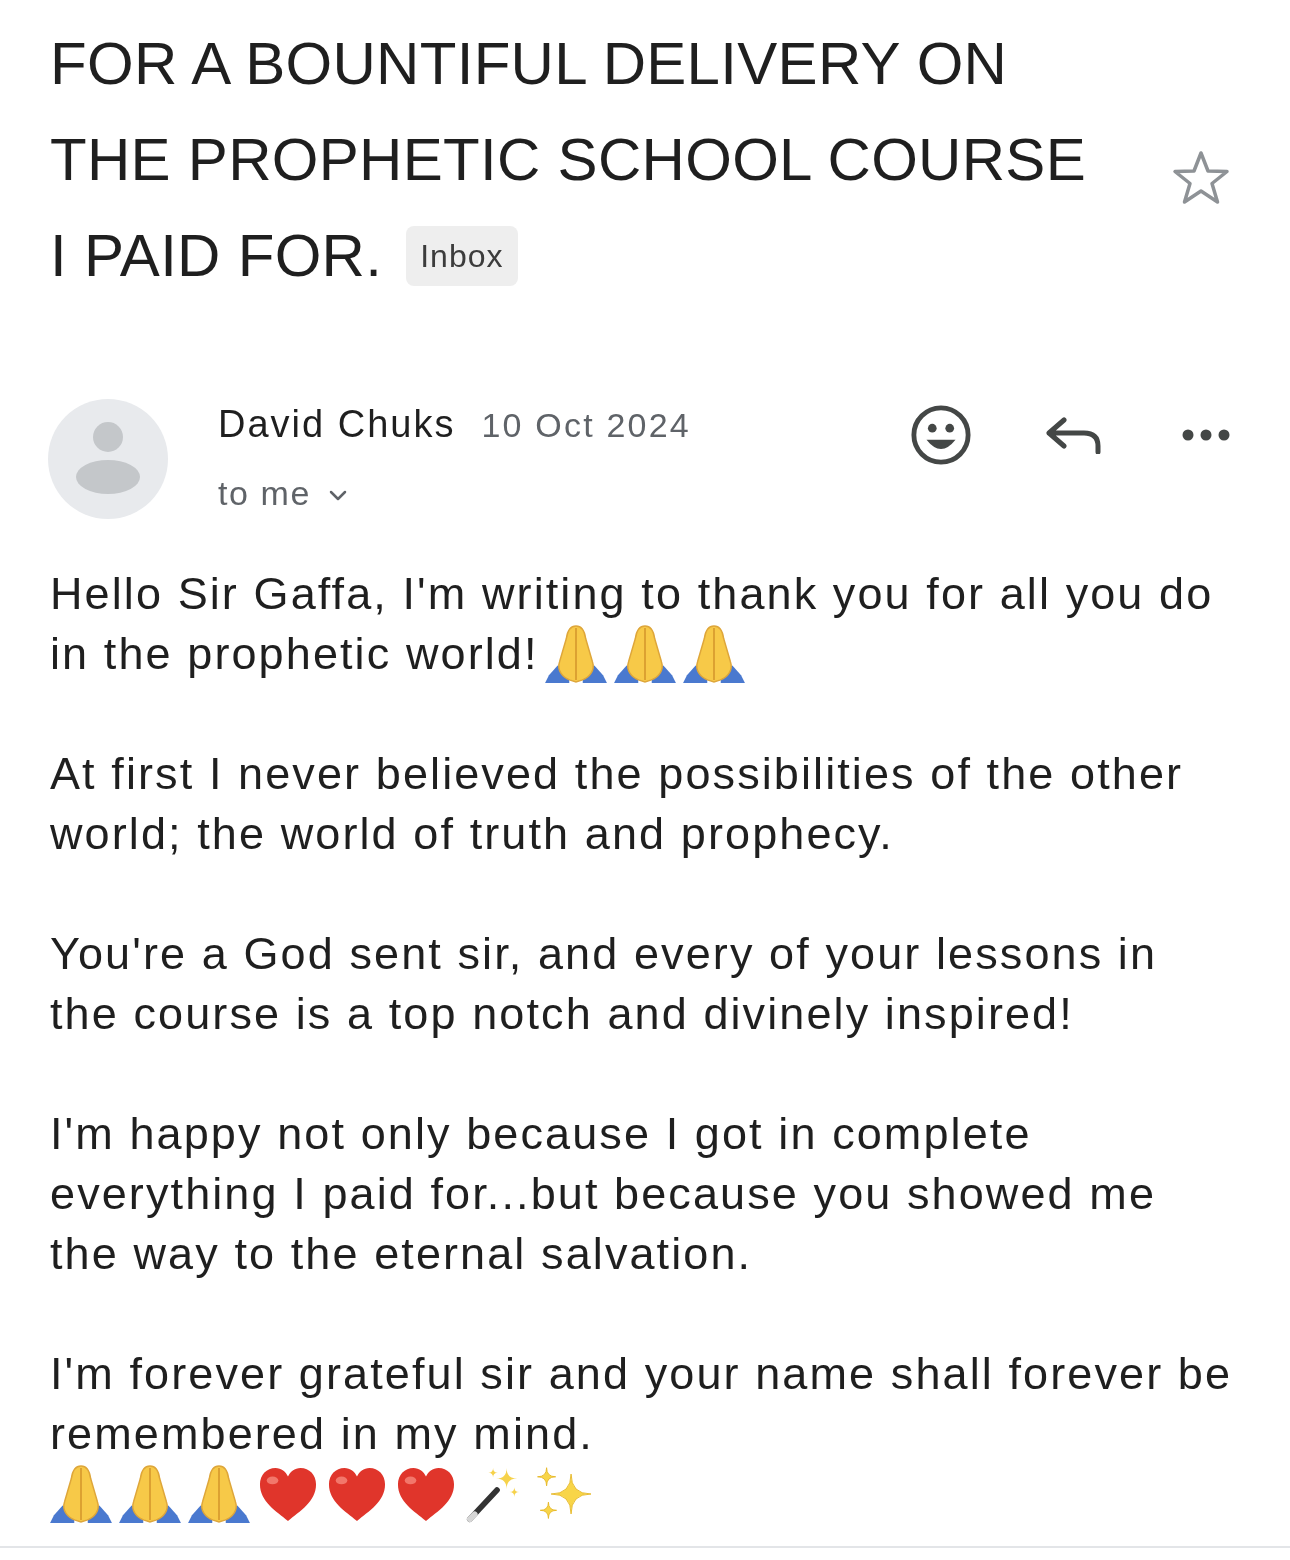  What do you see at coordinates (1206, 435) in the screenshot?
I see `more-options-icon` at bounding box center [1206, 435].